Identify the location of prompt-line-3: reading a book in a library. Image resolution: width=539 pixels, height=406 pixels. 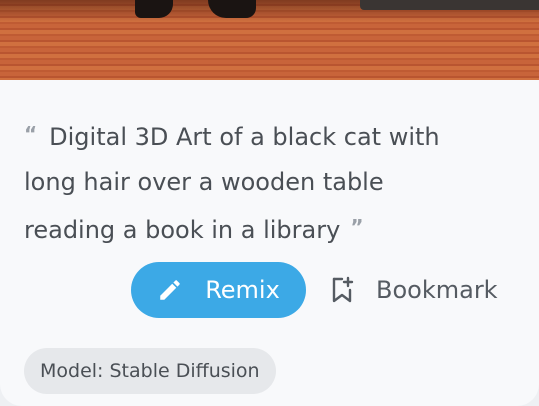
(182, 230).